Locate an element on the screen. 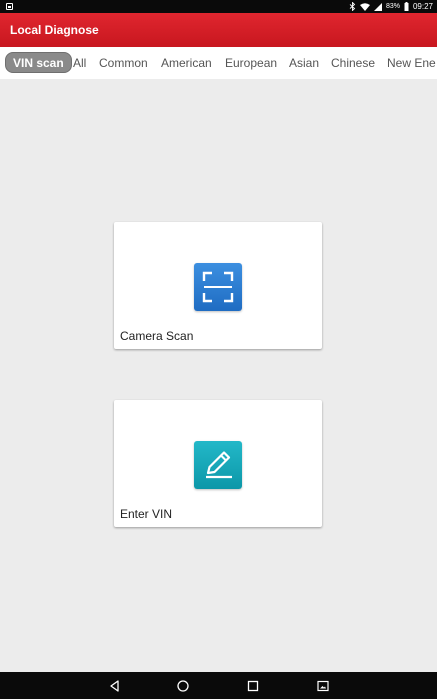  tab-common: Common is located at coordinates (123, 63).